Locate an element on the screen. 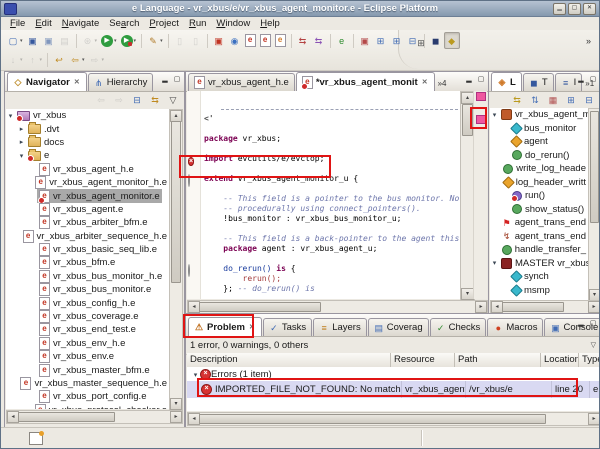 This screenshot has height=449, width=600. back-button: ⇦ ▾ is located at coordinates (77, 59).